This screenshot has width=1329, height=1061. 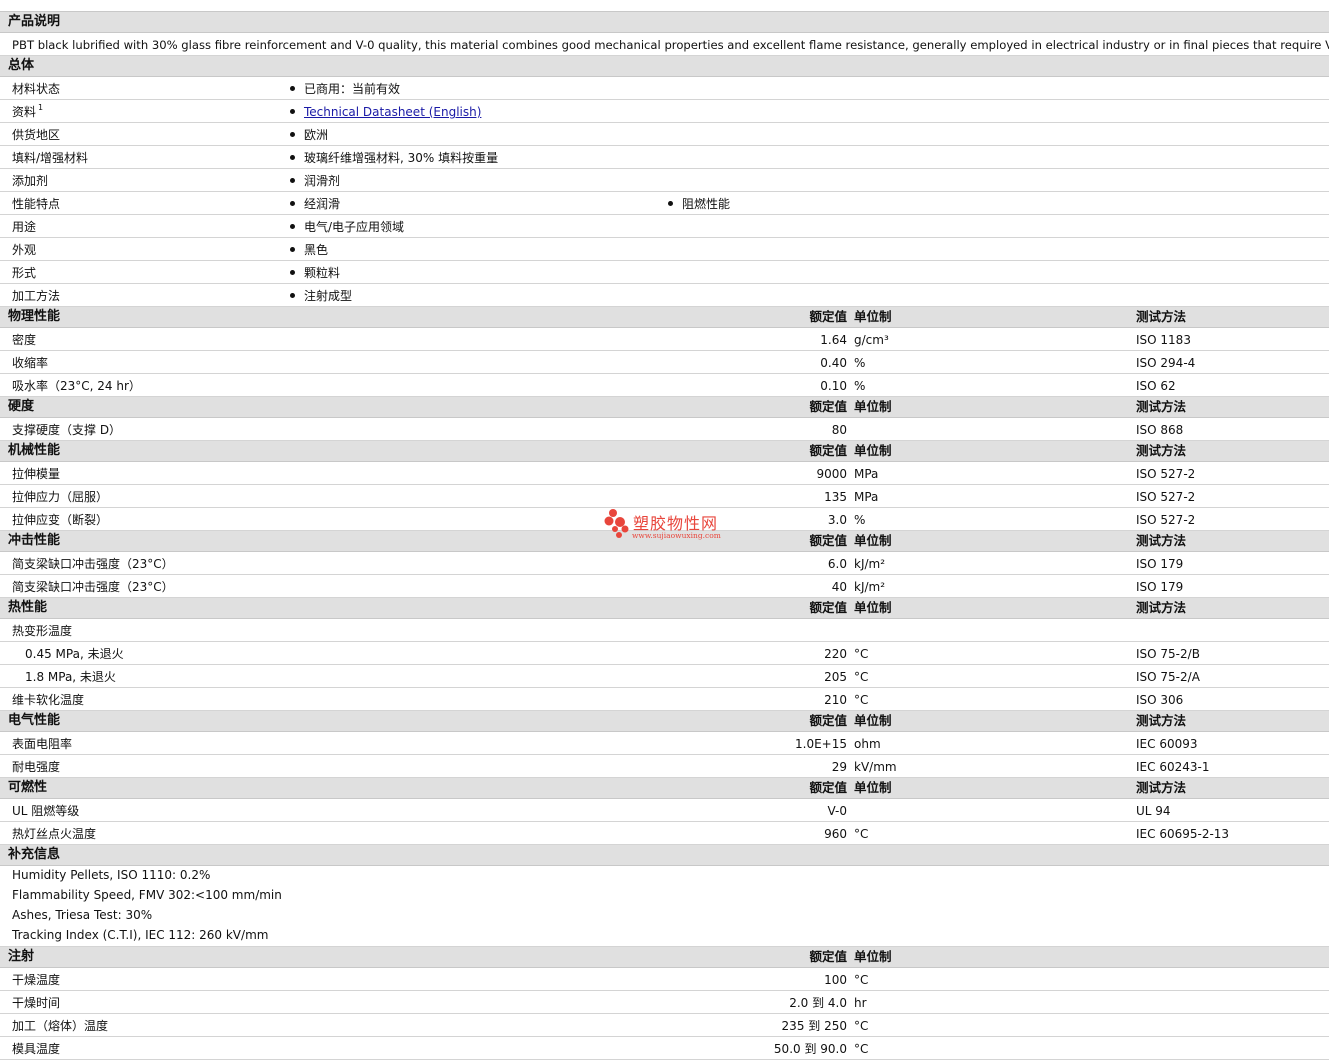 I want to click on property-row: 密度 1.64 g/cm³ ISO 1183, so click(x=664, y=339).